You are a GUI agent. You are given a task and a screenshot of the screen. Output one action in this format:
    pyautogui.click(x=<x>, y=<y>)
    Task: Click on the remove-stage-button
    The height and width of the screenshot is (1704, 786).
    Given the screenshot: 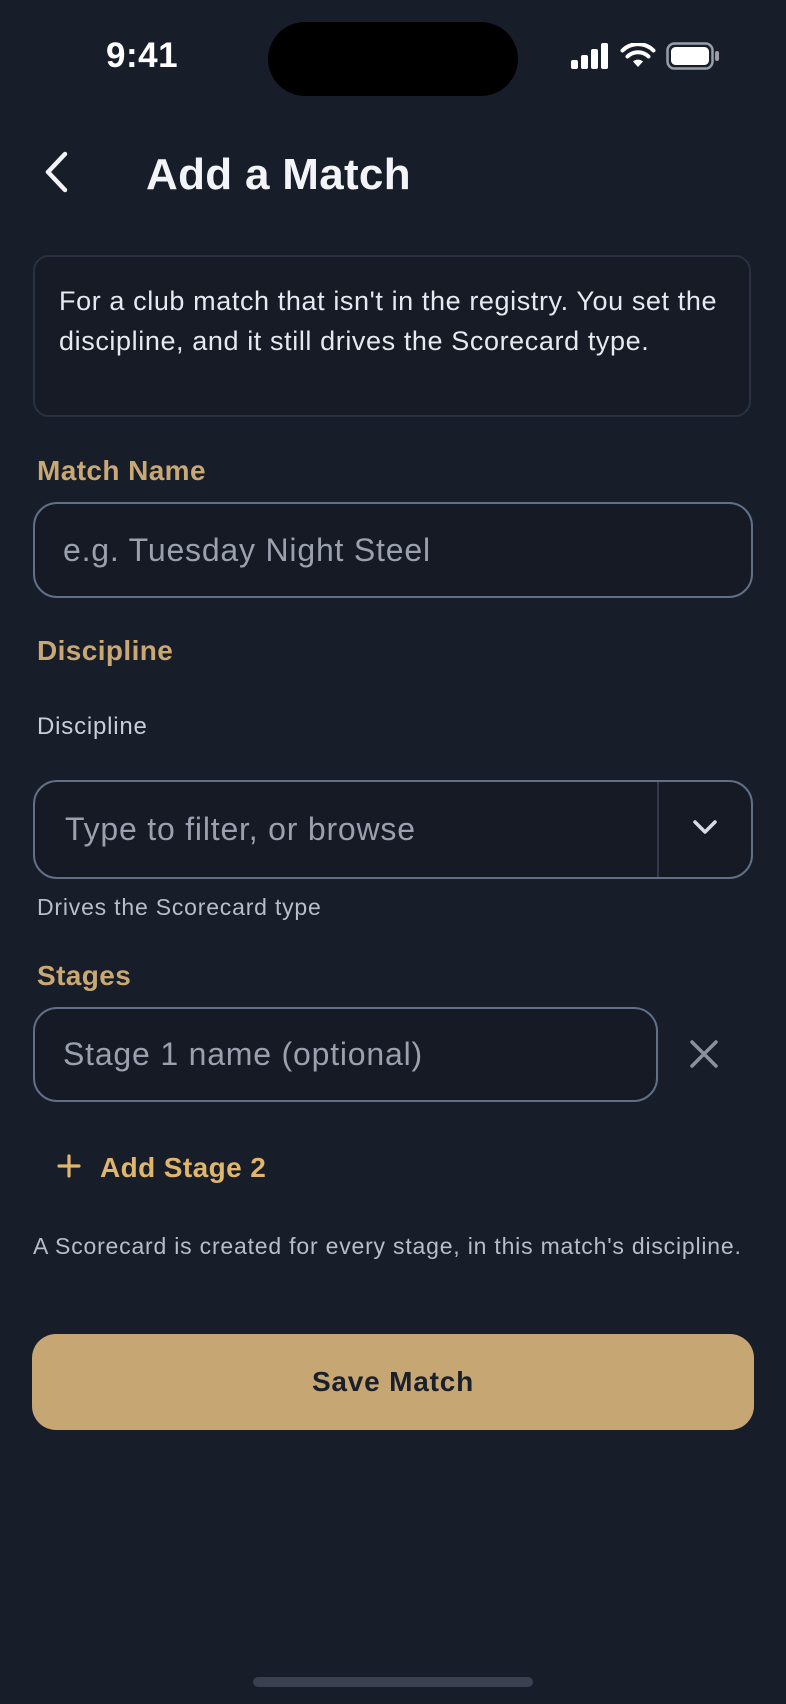 What is the action you would take?
    pyautogui.click(x=704, y=1056)
    